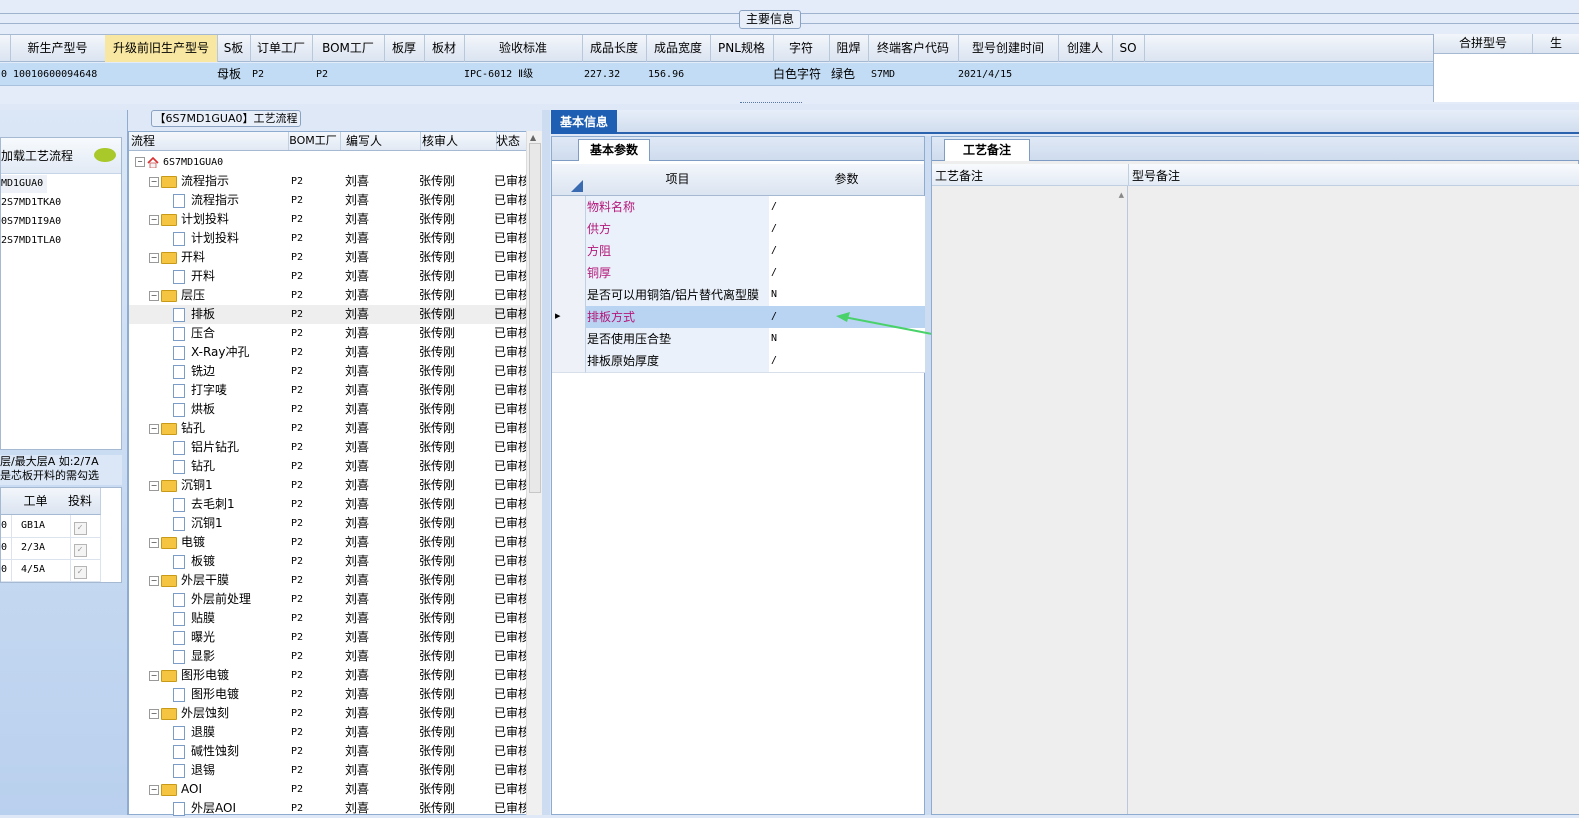 The image size is (1579, 818). Describe the element at coordinates (1483, 43) in the screenshot. I see `column-header-merge-model: 合拼型号` at that location.